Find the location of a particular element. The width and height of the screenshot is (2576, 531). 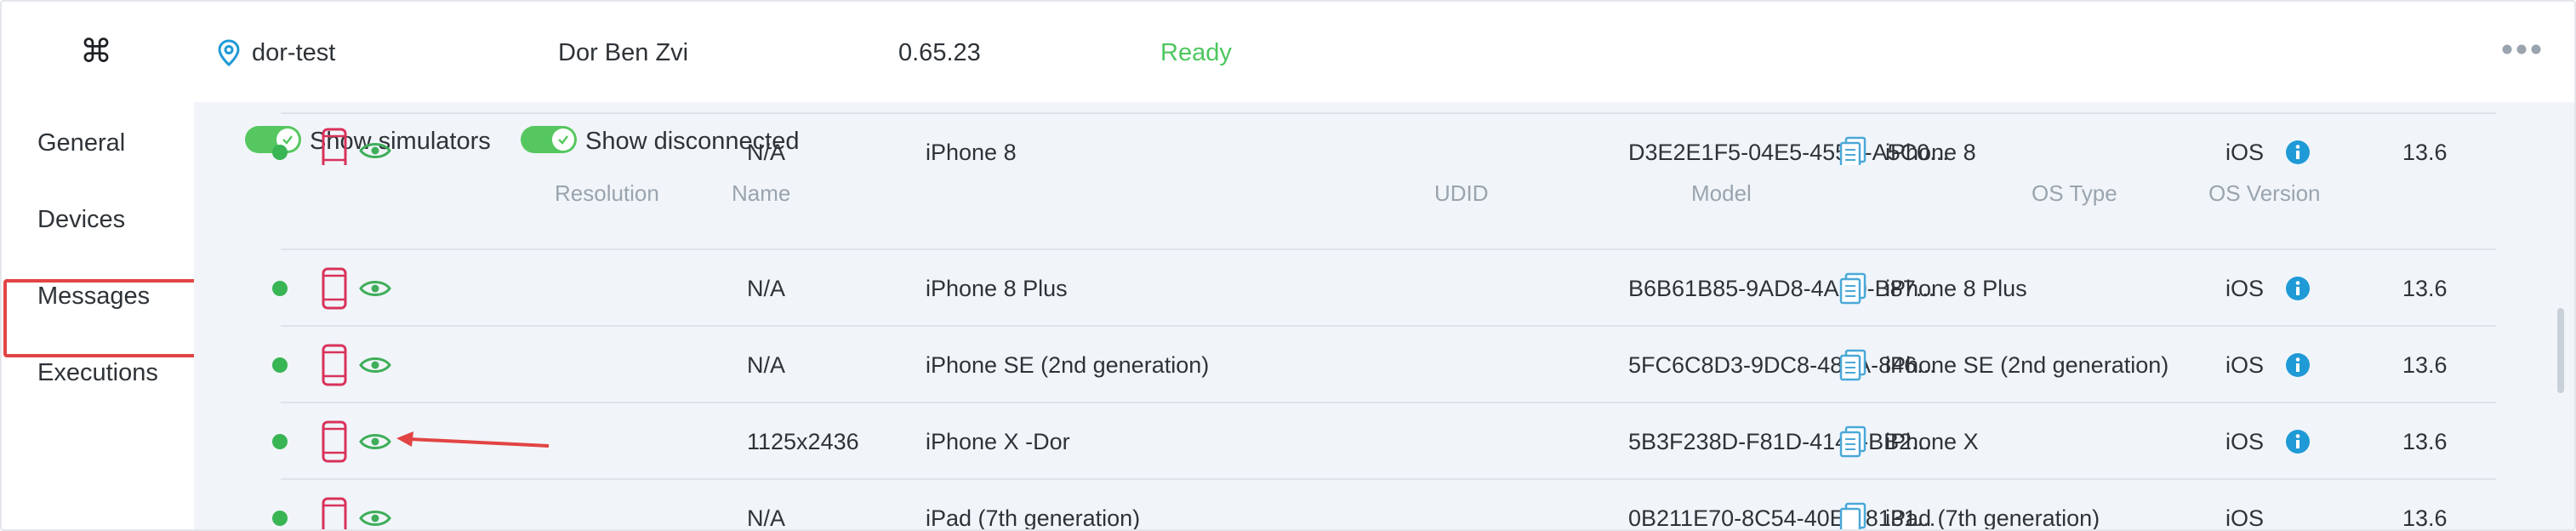

column-header-os-version: OS Version is located at coordinates (2264, 193).